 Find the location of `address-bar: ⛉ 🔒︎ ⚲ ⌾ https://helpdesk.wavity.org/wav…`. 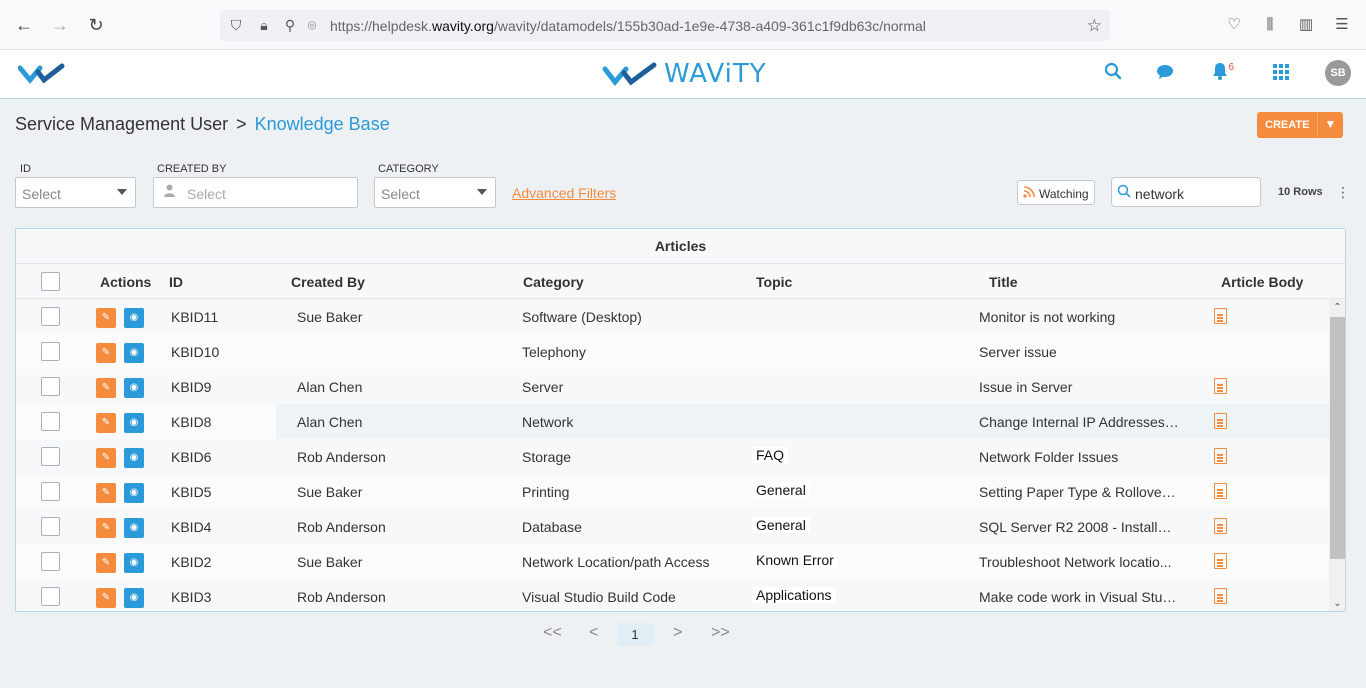

address-bar: ⛉ 🔒︎ ⚲ ⌾ https://helpdesk.wavity.org/wav… is located at coordinates (665, 25).